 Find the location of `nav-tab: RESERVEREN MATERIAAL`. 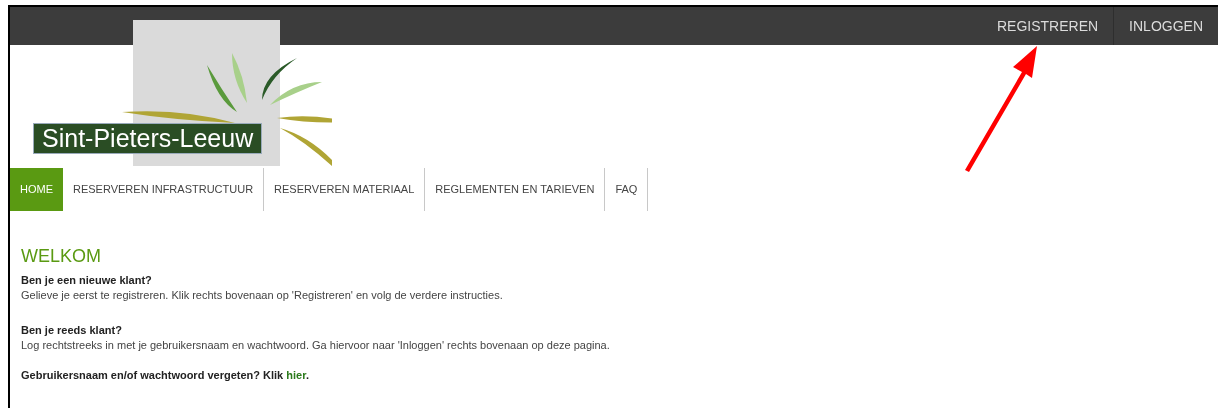

nav-tab: RESERVEREN MATERIAAL is located at coordinates (345, 189).